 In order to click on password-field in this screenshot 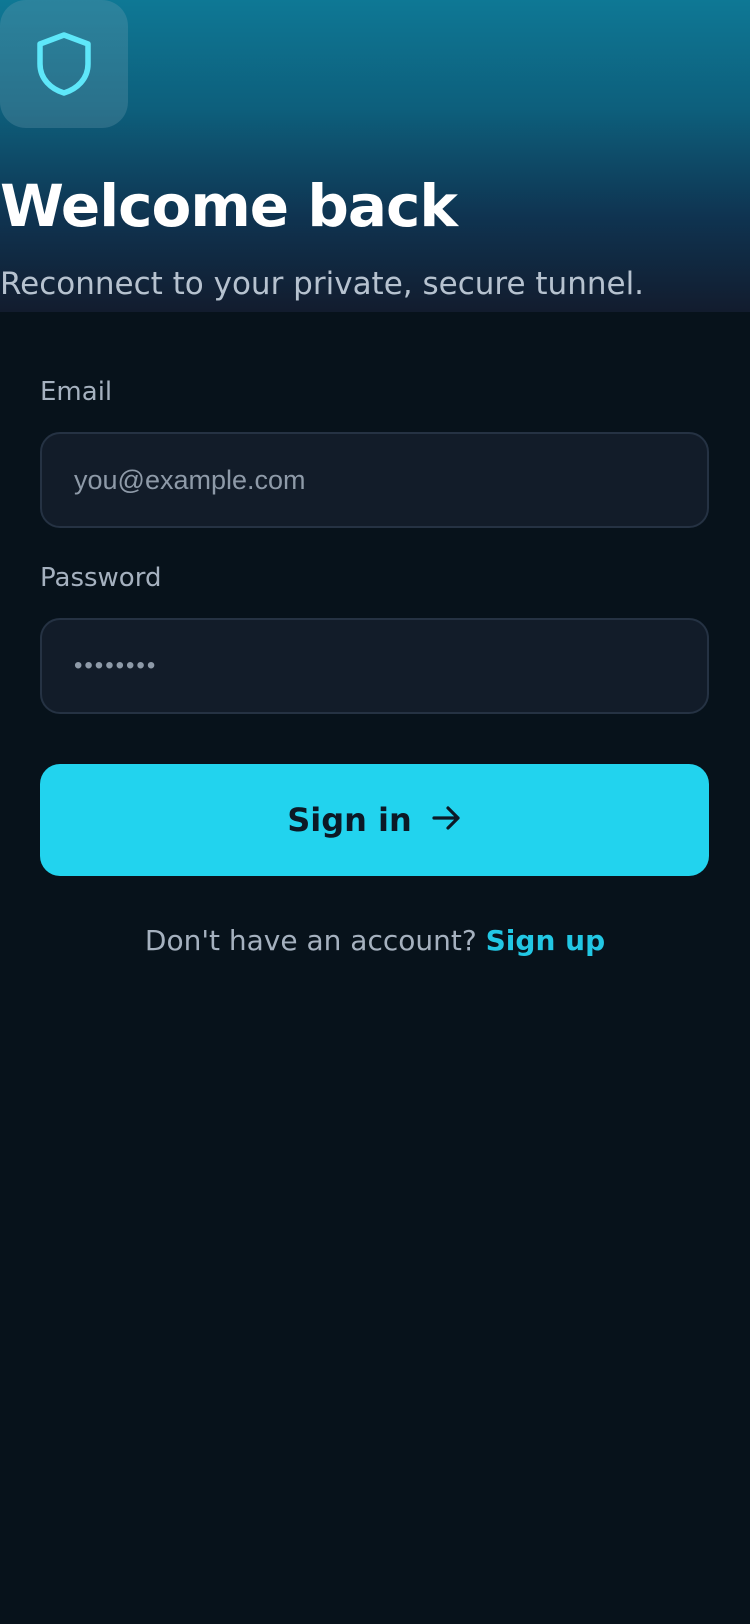, I will do `click(374, 666)`.